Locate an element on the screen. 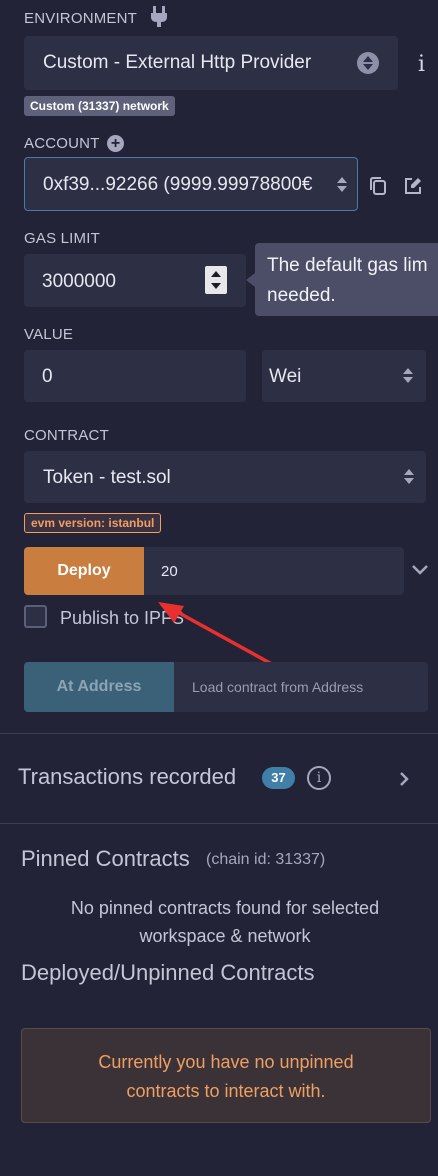  gas-limit-value: 3000000 is located at coordinates (79, 281).